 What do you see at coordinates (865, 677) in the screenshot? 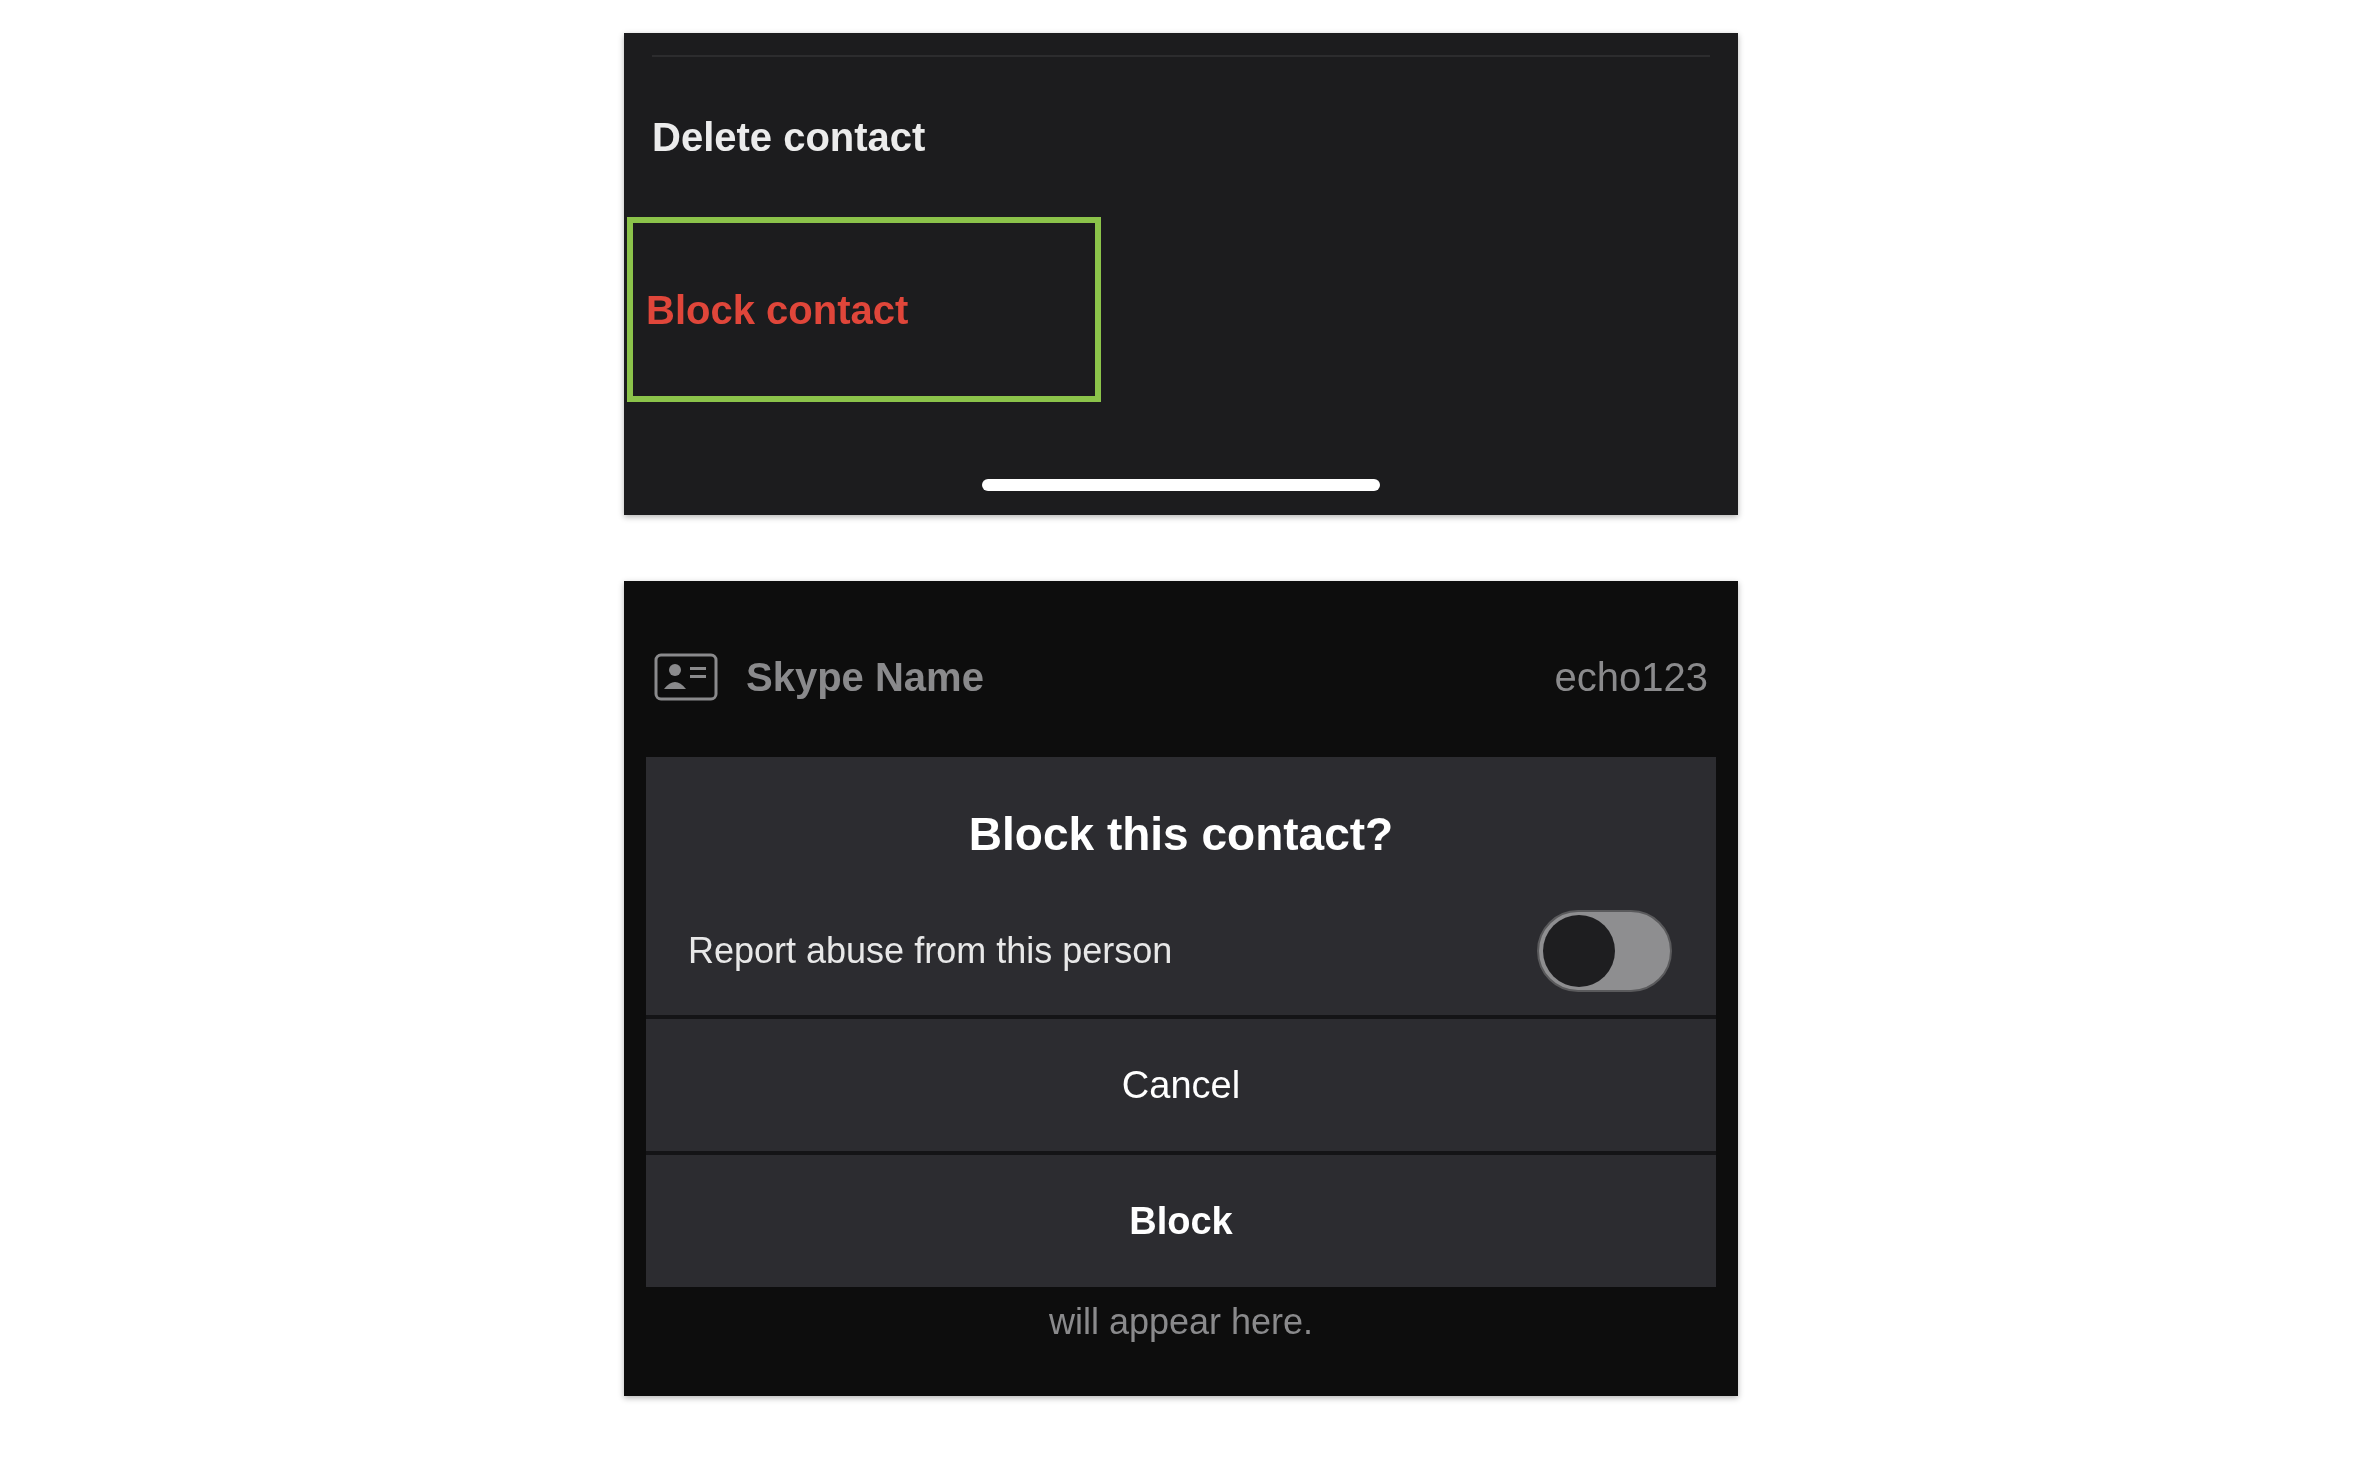
I see `field-label: Skype Name` at bounding box center [865, 677].